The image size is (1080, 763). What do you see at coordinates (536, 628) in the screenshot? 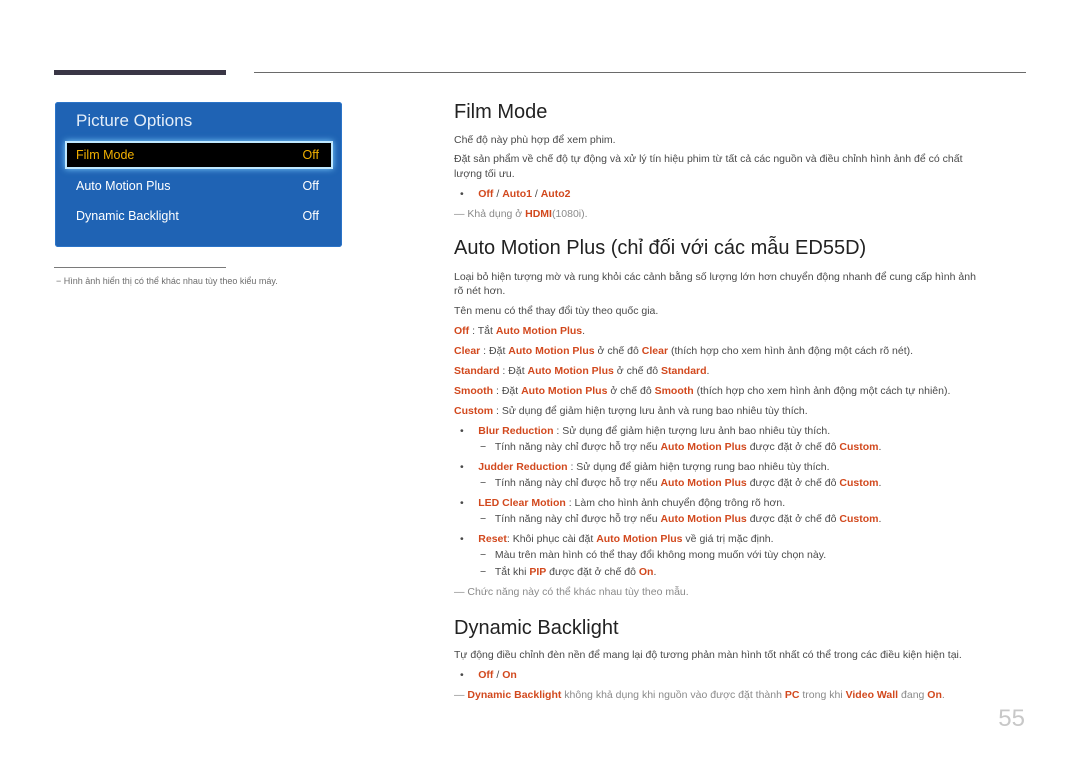
I see `section-title-dynamic-backlight: Dynamic Backlight` at bounding box center [536, 628].